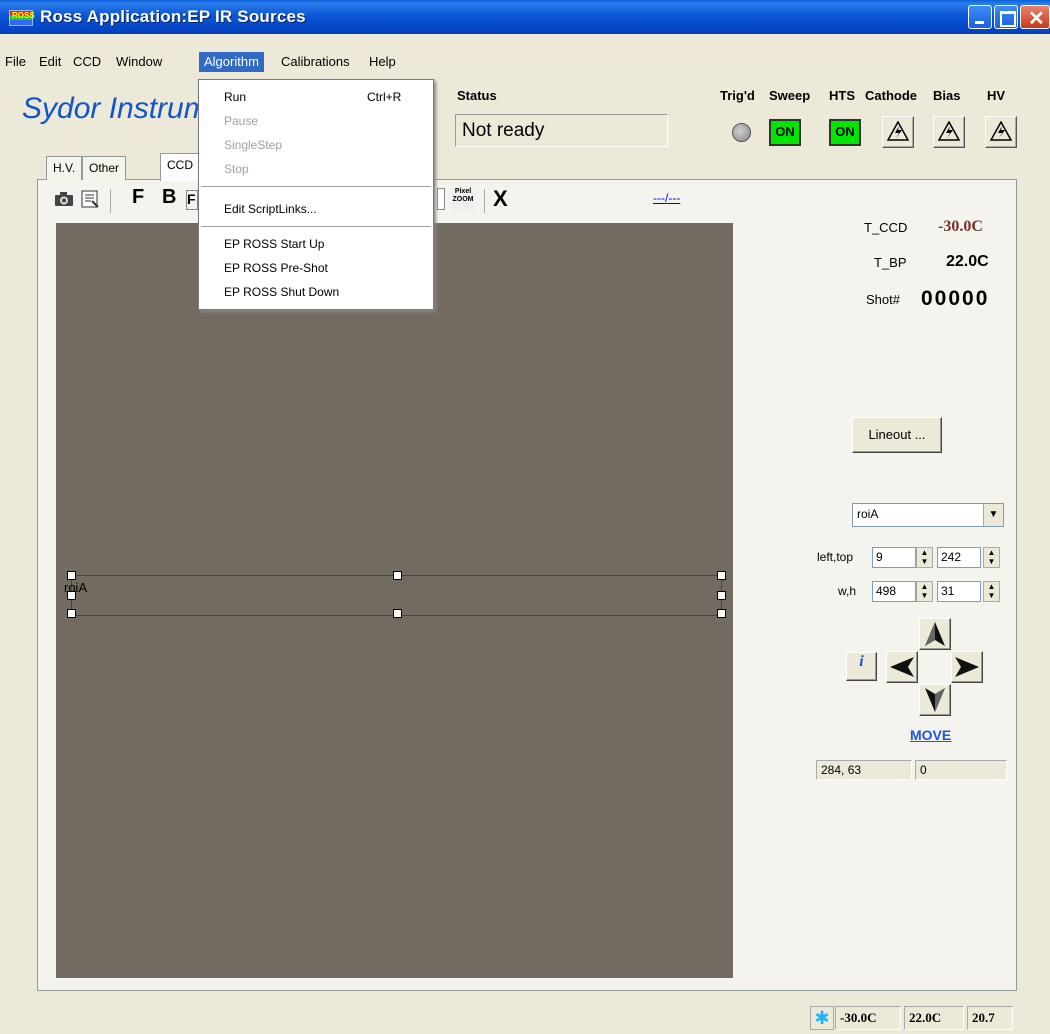 The image size is (1050, 1034). Describe the element at coordinates (845, 132) in the screenshot. I see `hts-indicator: ON` at that location.